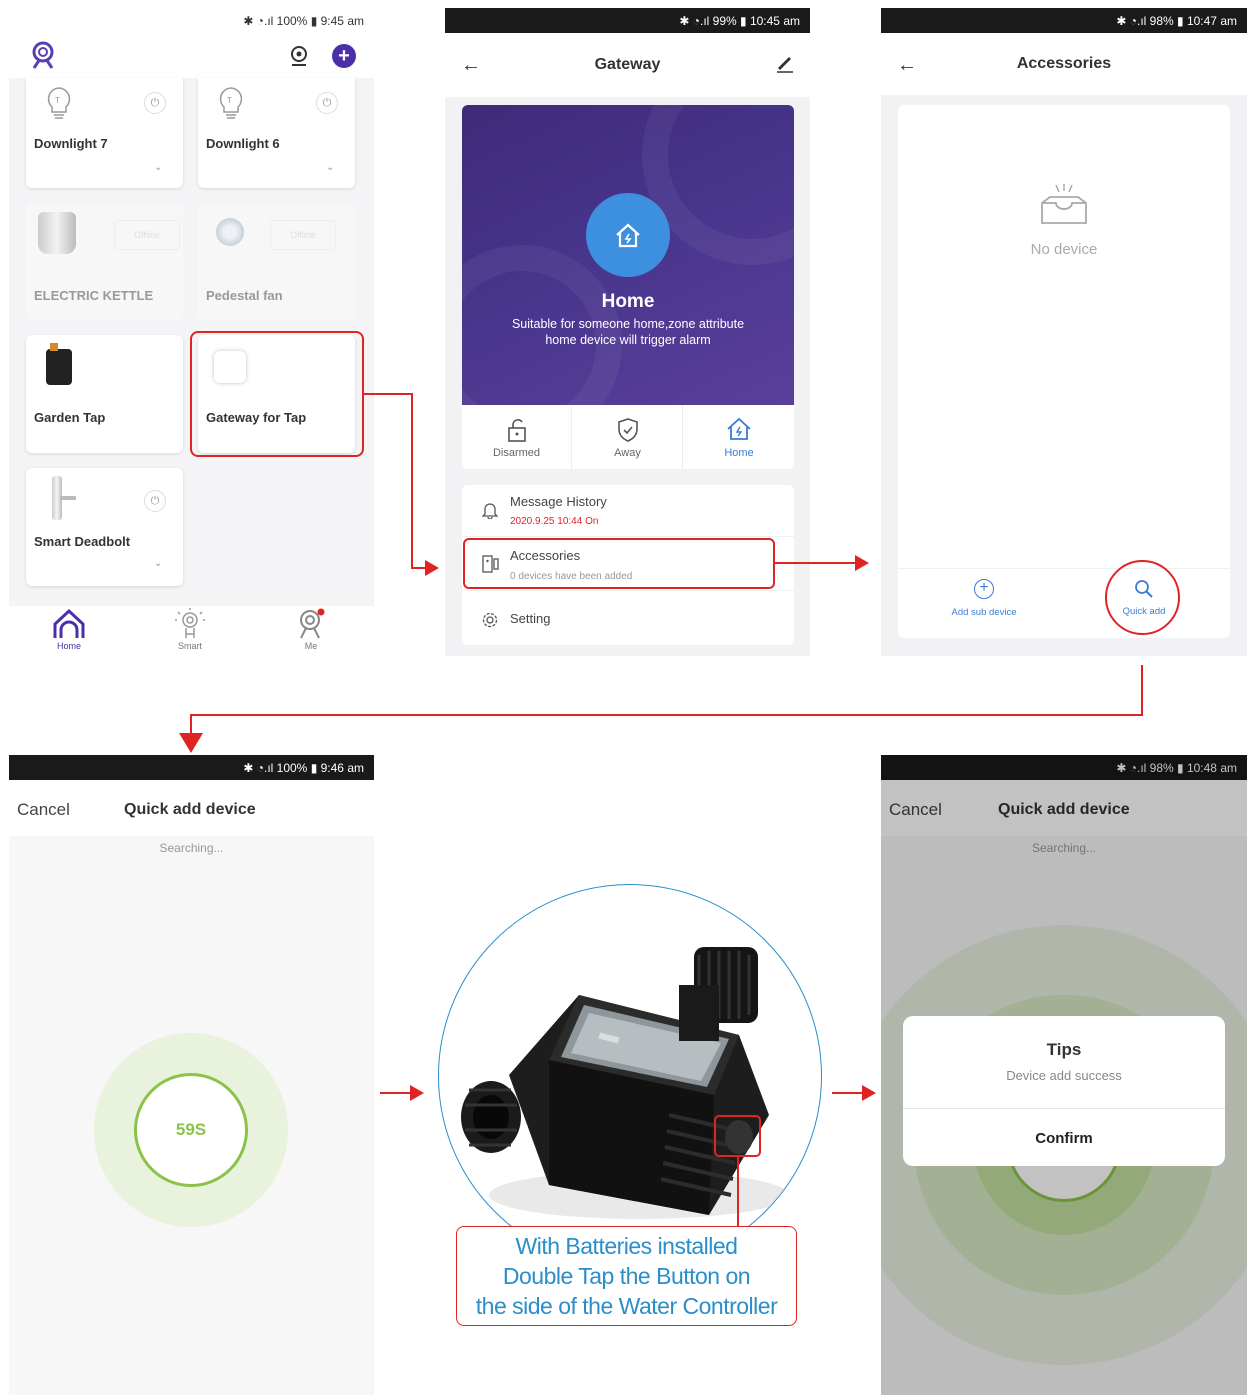 Image resolution: width=1247 pixels, height=1395 pixels. What do you see at coordinates (490, 511) in the screenshot?
I see `bell-icon` at bounding box center [490, 511].